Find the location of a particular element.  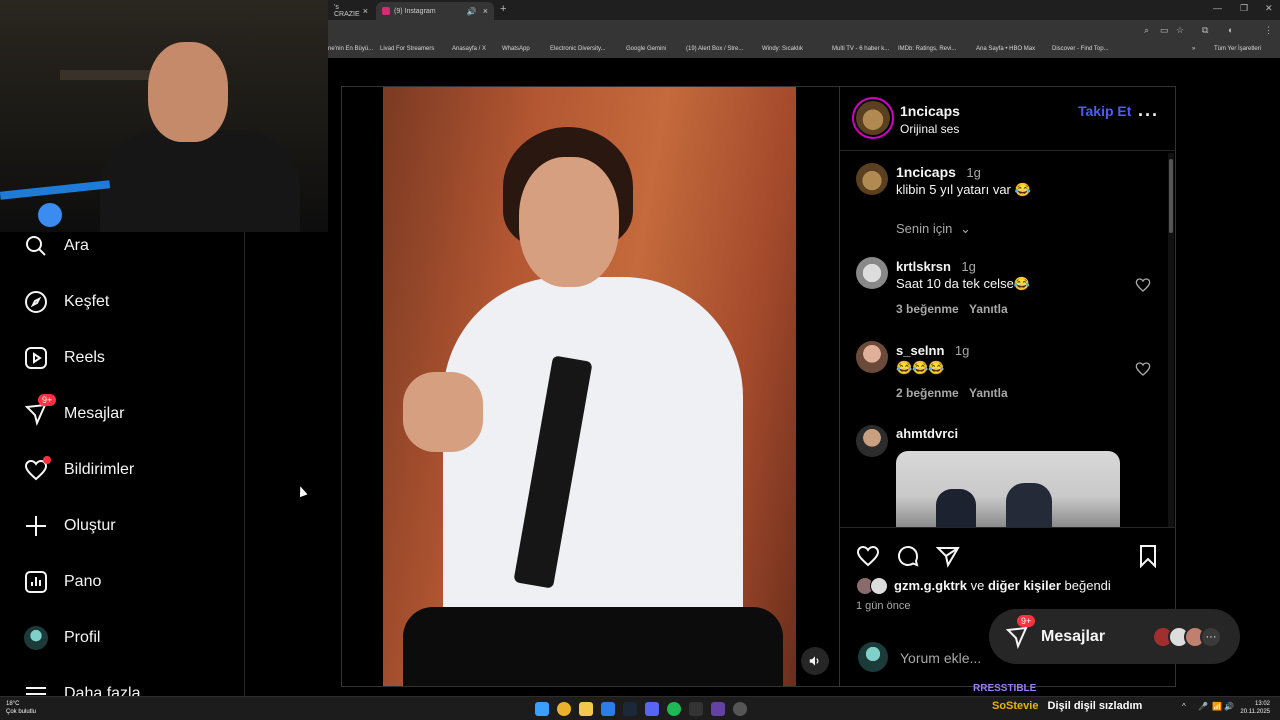

comment-gif-image is located at coordinates (1008, 489).